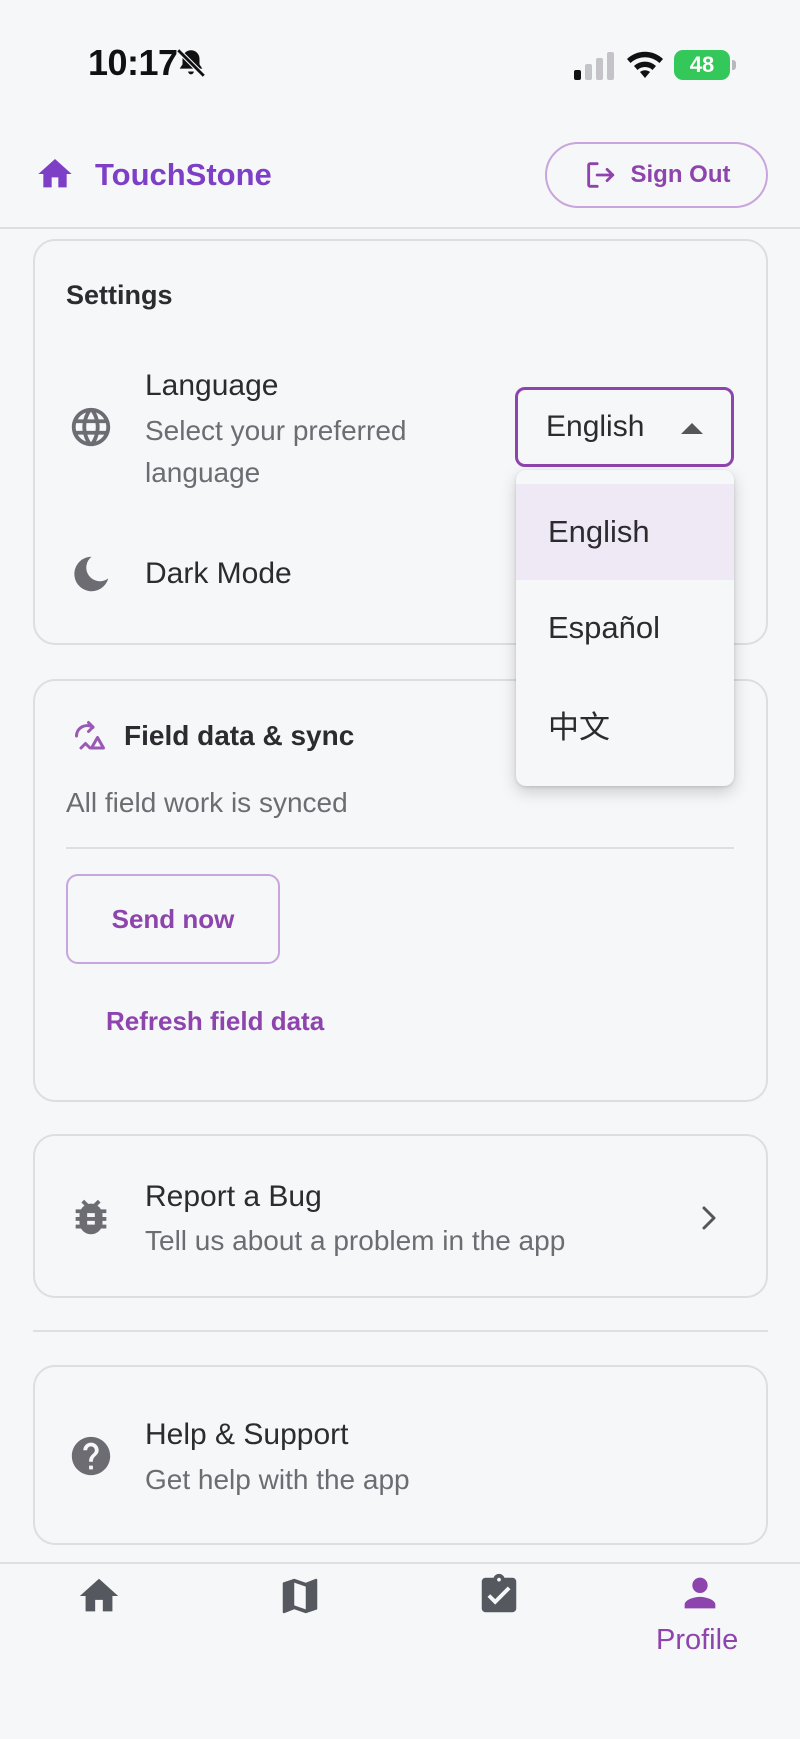 Image resolution: width=800 pixels, height=1739 pixels. Describe the element at coordinates (119, 295) in the screenshot. I see `settings-title: Settings` at that location.